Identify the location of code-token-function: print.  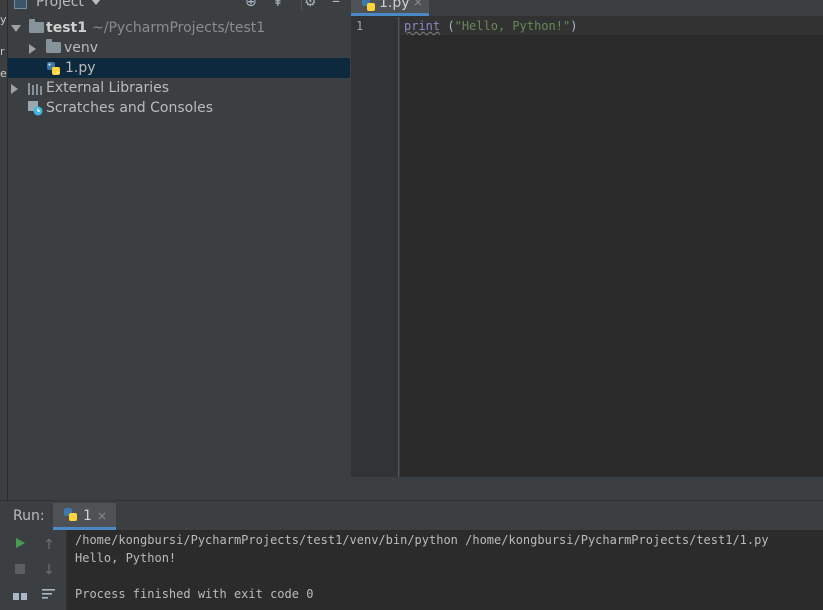
(422, 26).